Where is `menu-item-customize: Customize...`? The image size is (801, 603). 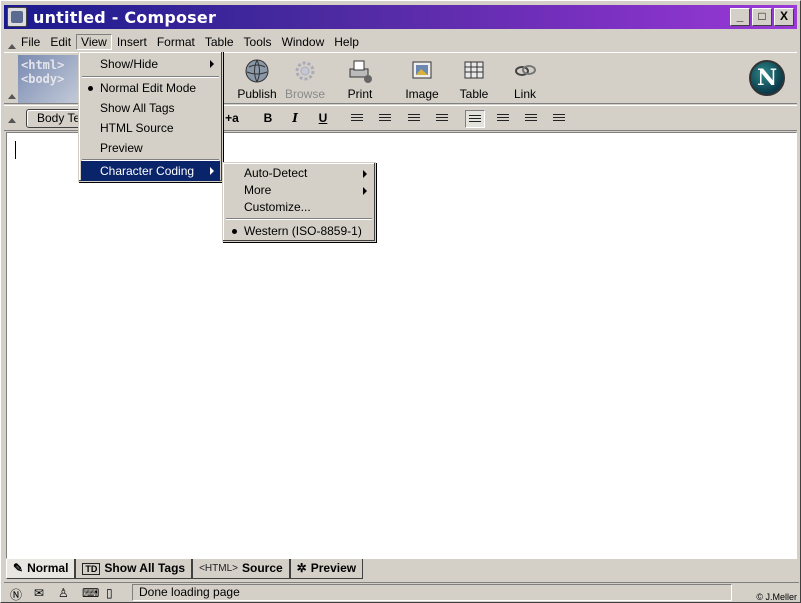 menu-item-customize: Customize... is located at coordinates (299, 207).